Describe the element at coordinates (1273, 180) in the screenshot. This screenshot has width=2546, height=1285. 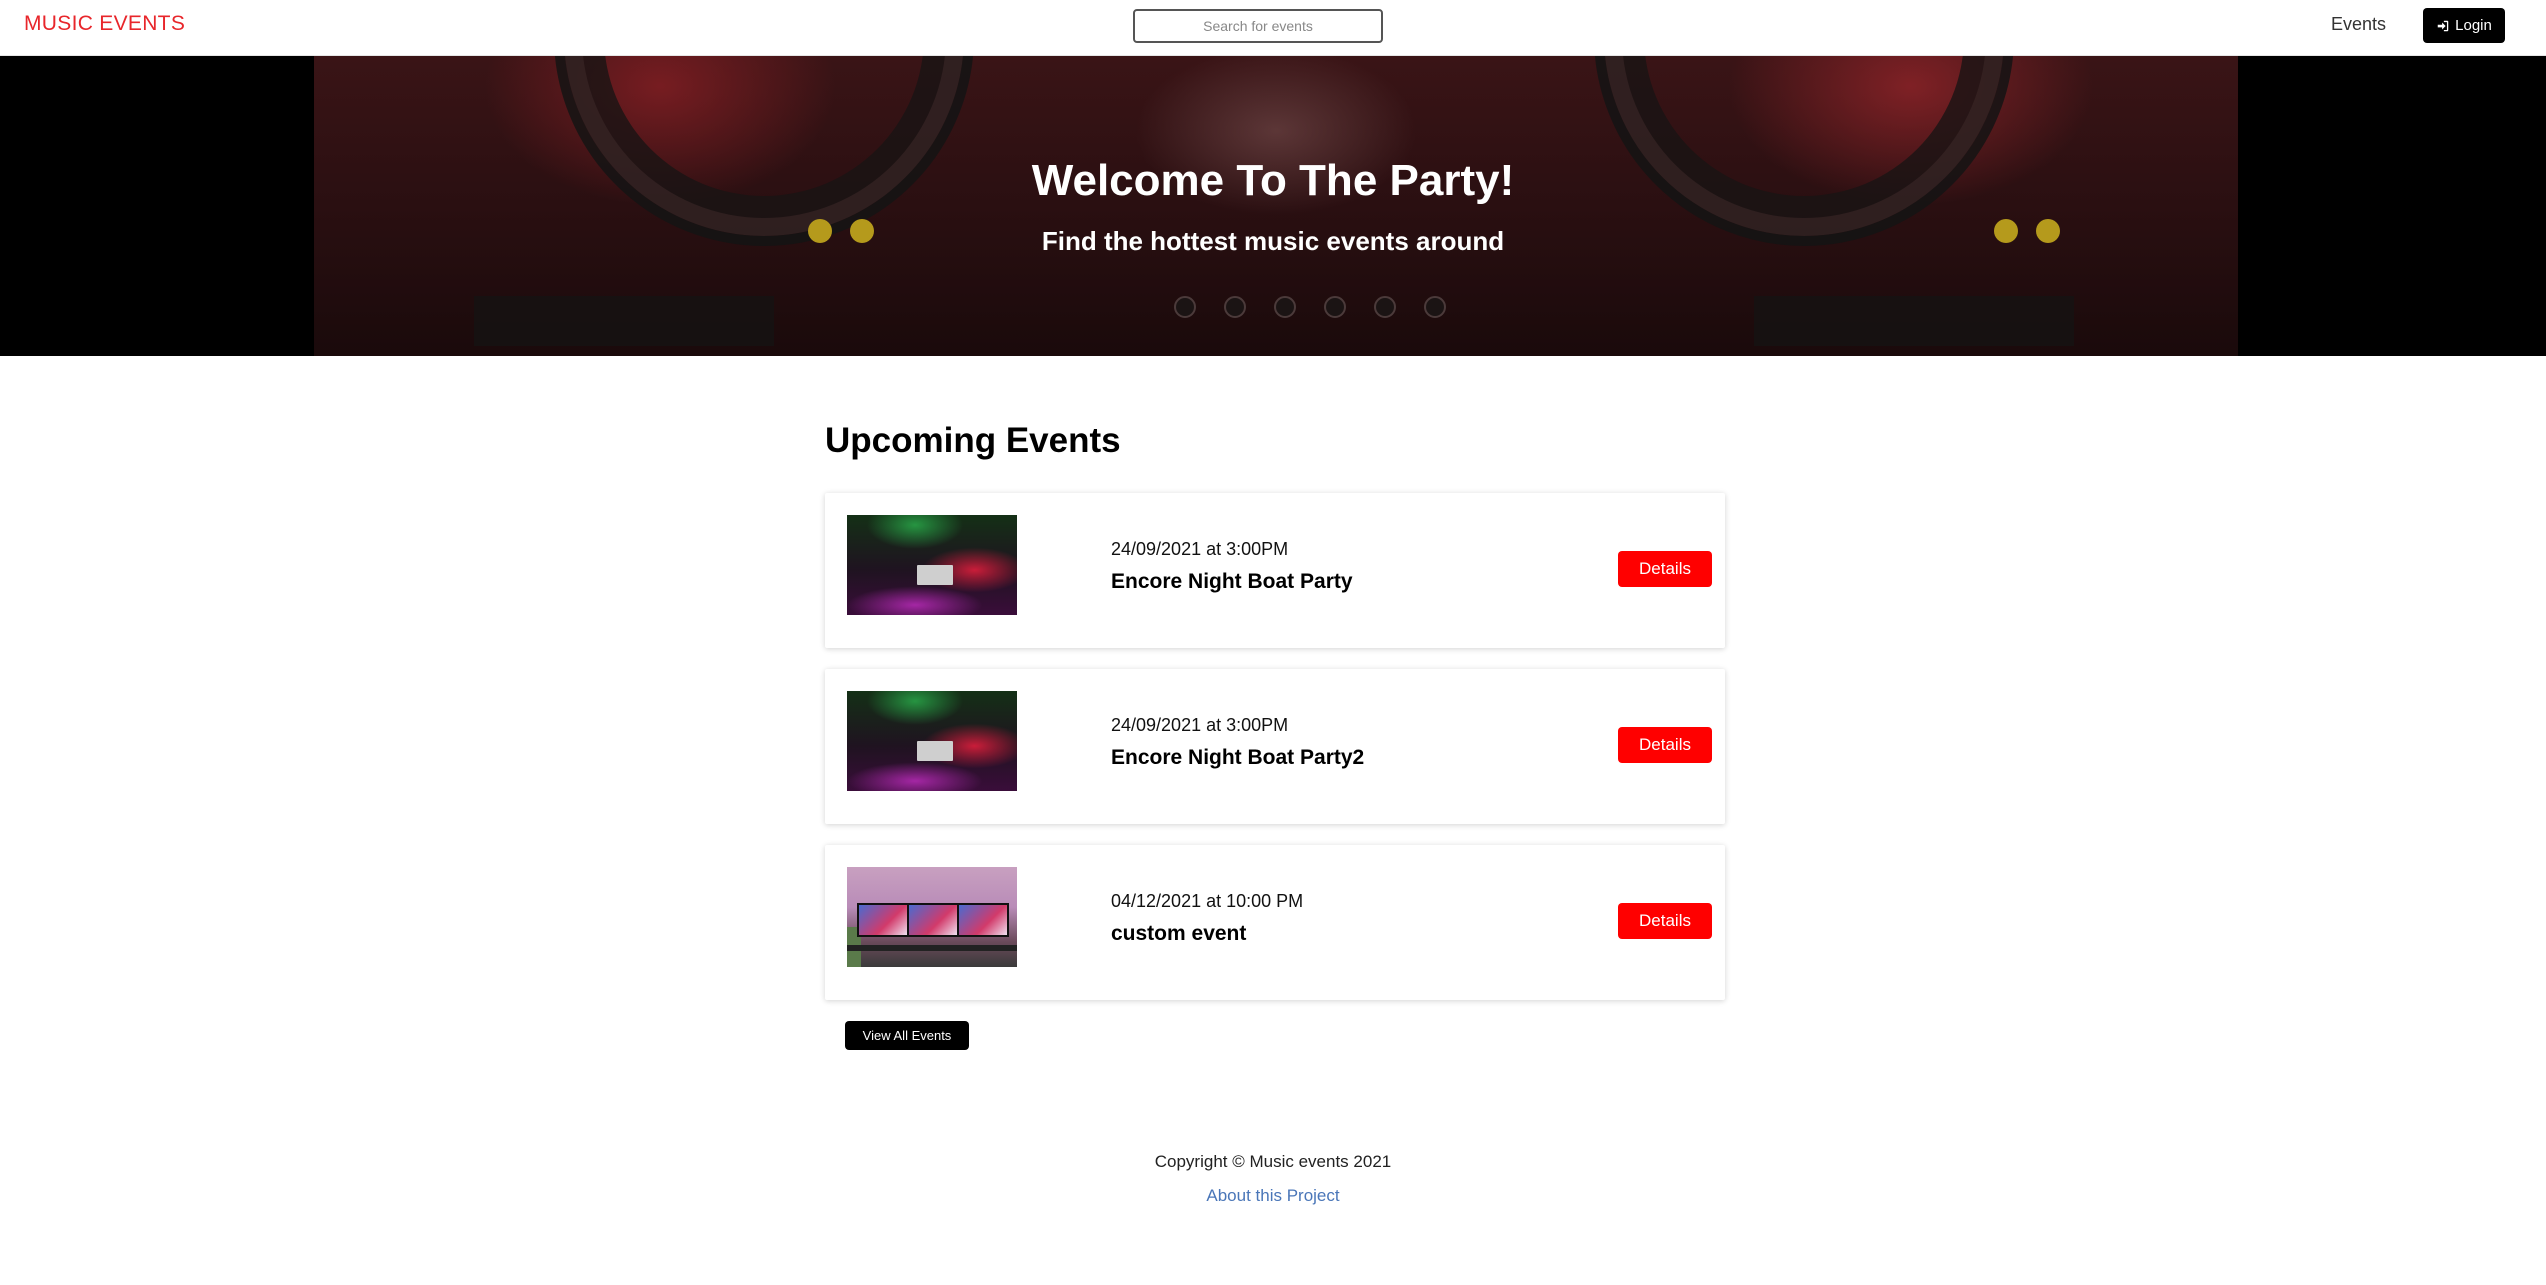
I see `hero-title: Welcome To The Party!` at that location.